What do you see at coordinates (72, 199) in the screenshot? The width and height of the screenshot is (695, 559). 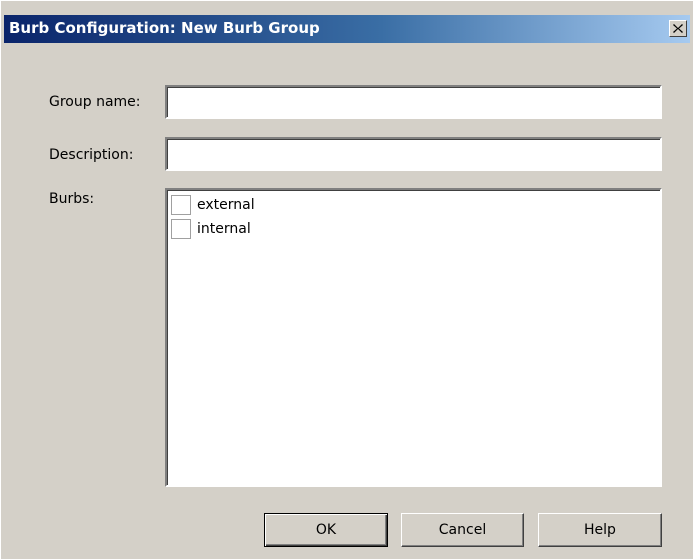 I see `burbs-label: Burbs:` at bounding box center [72, 199].